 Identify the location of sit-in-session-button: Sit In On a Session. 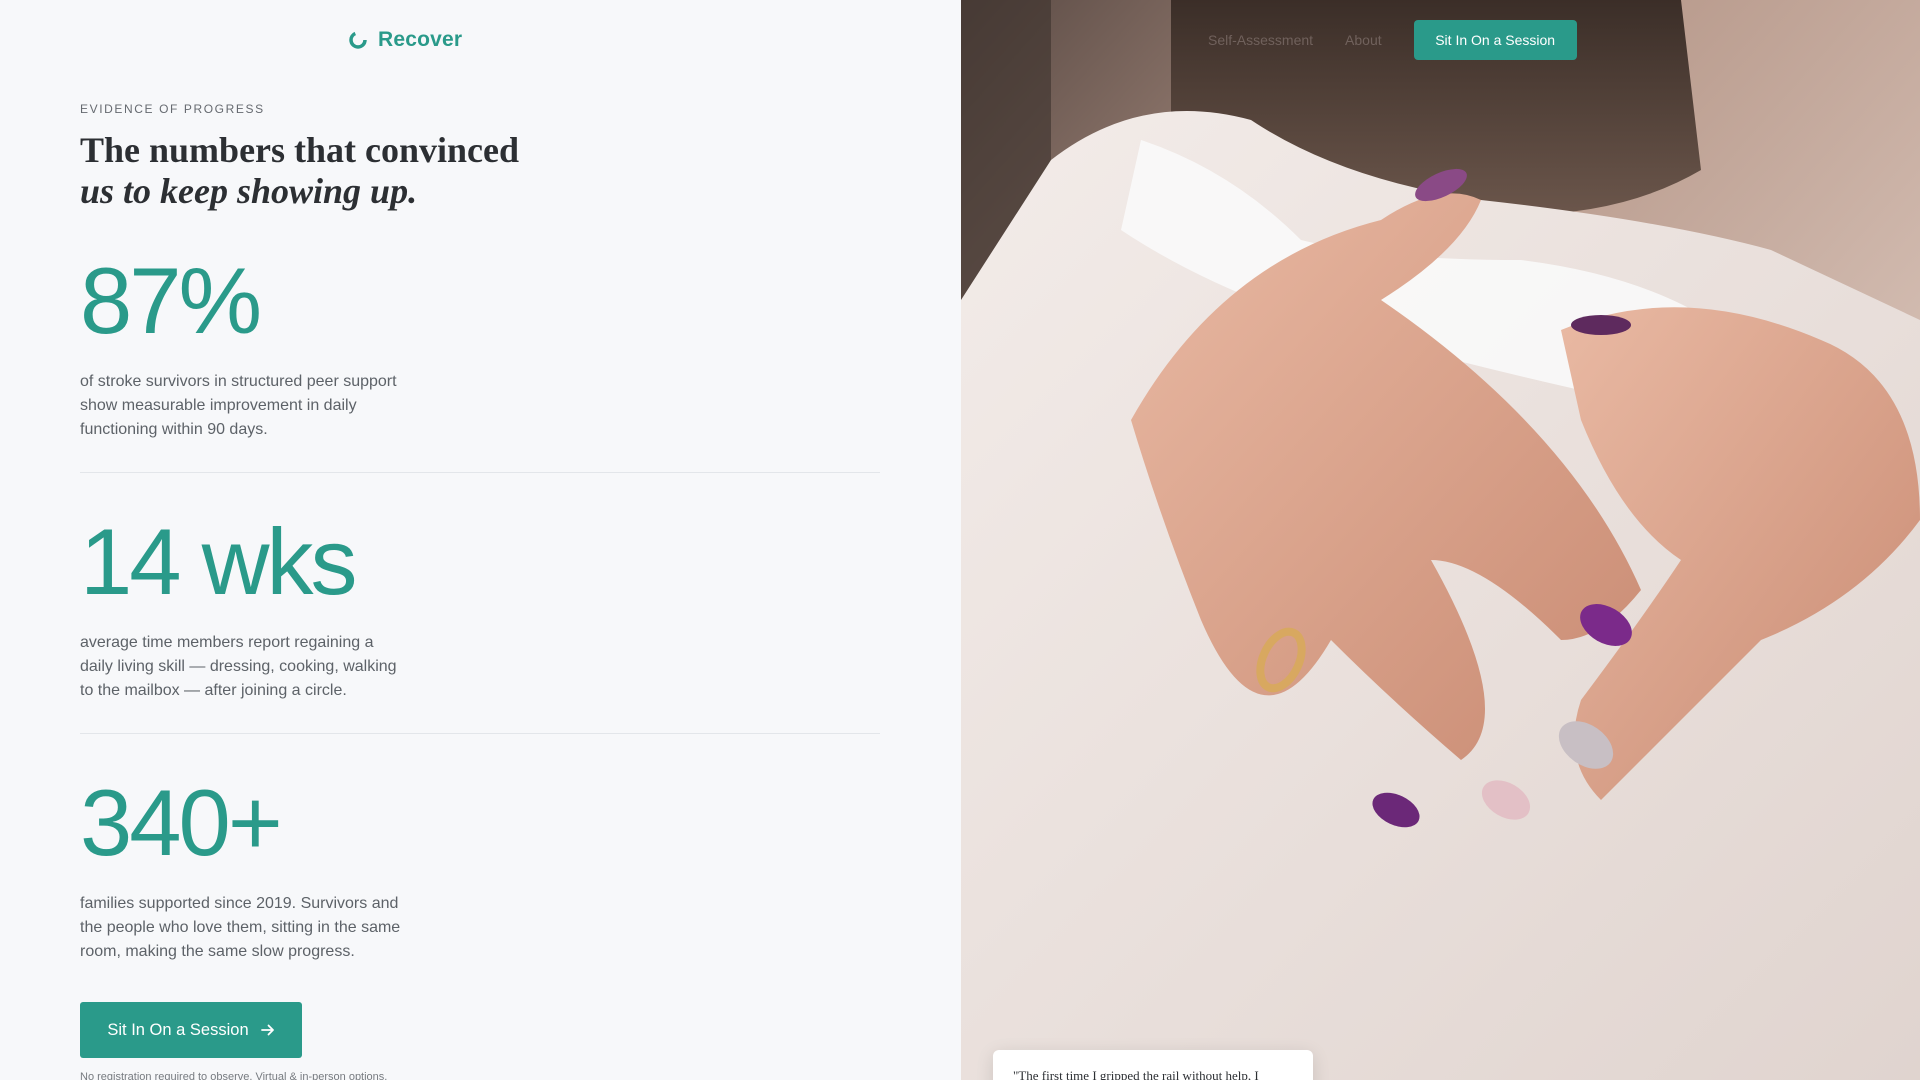
(191, 1030).